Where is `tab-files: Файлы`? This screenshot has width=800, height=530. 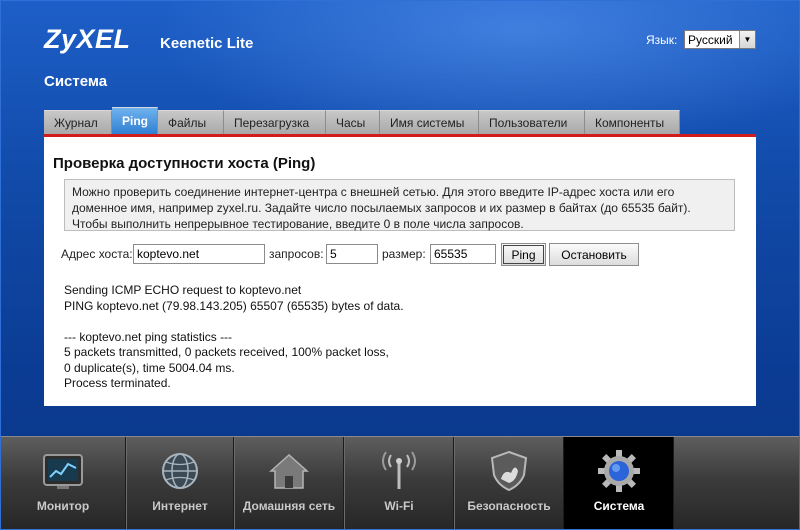 tab-files: Файлы is located at coordinates (191, 122).